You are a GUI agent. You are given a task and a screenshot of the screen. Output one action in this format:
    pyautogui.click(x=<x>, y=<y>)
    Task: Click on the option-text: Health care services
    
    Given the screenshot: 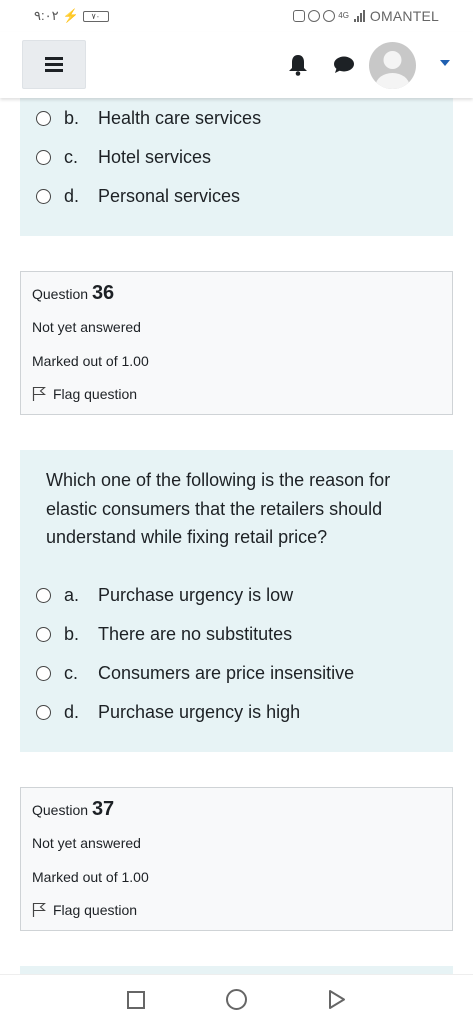 What is the action you would take?
    pyautogui.click(x=180, y=117)
    